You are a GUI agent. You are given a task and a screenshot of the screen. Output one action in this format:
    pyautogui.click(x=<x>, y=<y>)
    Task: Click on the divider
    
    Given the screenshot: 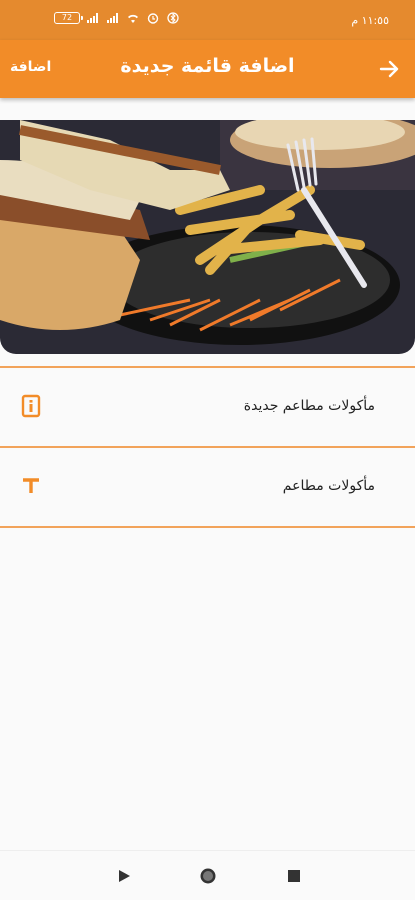 What is the action you would take?
    pyautogui.click(x=207, y=527)
    